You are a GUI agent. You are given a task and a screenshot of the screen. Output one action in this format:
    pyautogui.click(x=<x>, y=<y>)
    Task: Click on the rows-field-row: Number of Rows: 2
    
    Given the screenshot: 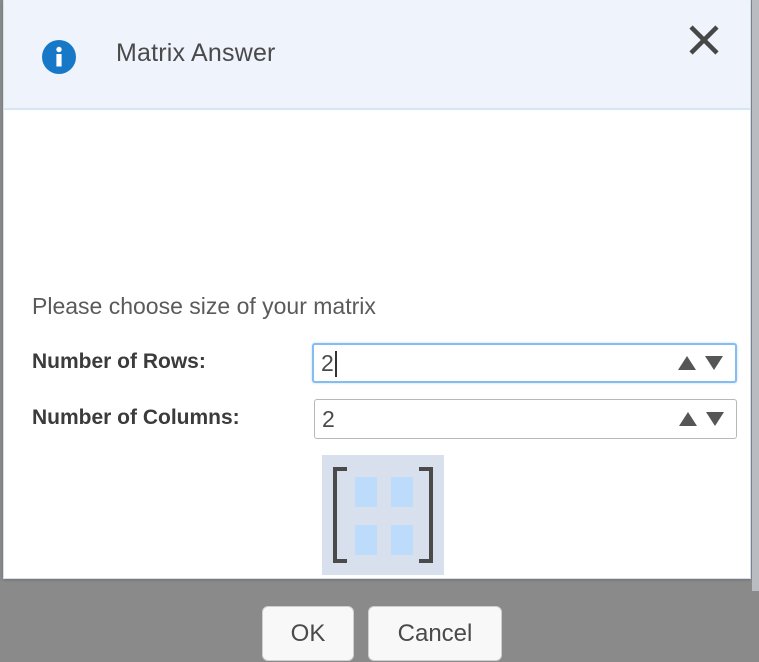 What is the action you would take?
    pyautogui.click(x=377, y=364)
    